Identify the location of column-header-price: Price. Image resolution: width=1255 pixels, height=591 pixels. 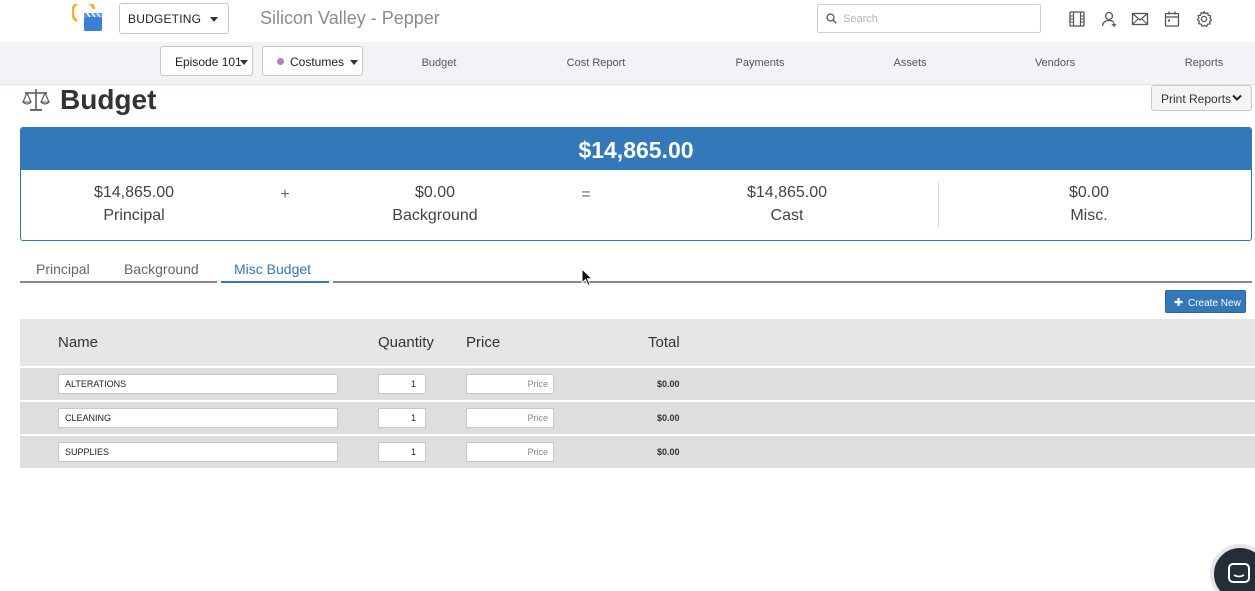
(483, 342).